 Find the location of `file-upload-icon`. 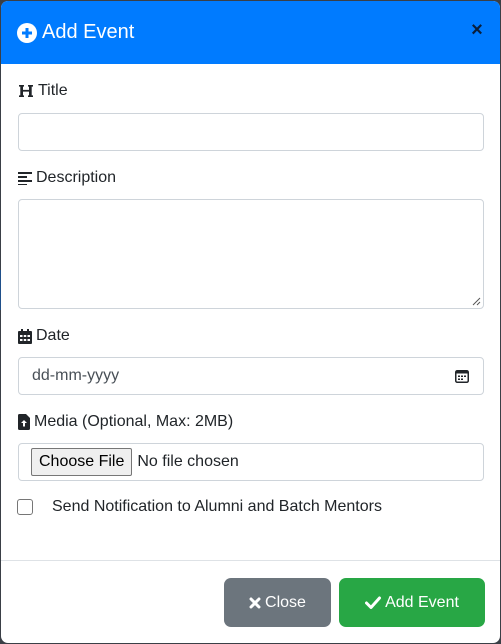

file-upload-icon is located at coordinates (24, 422).